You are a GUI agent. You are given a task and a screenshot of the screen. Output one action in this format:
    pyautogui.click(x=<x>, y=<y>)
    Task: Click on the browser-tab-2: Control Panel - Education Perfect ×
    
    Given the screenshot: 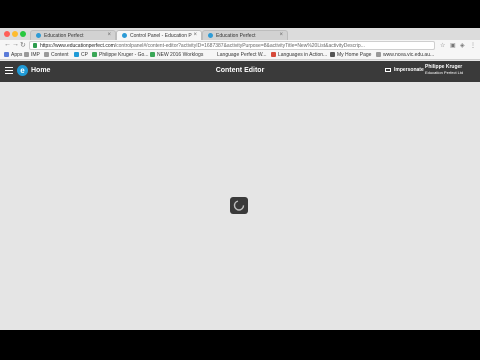 What is the action you would take?
    pyautogui.click(x=159, y=35)
    